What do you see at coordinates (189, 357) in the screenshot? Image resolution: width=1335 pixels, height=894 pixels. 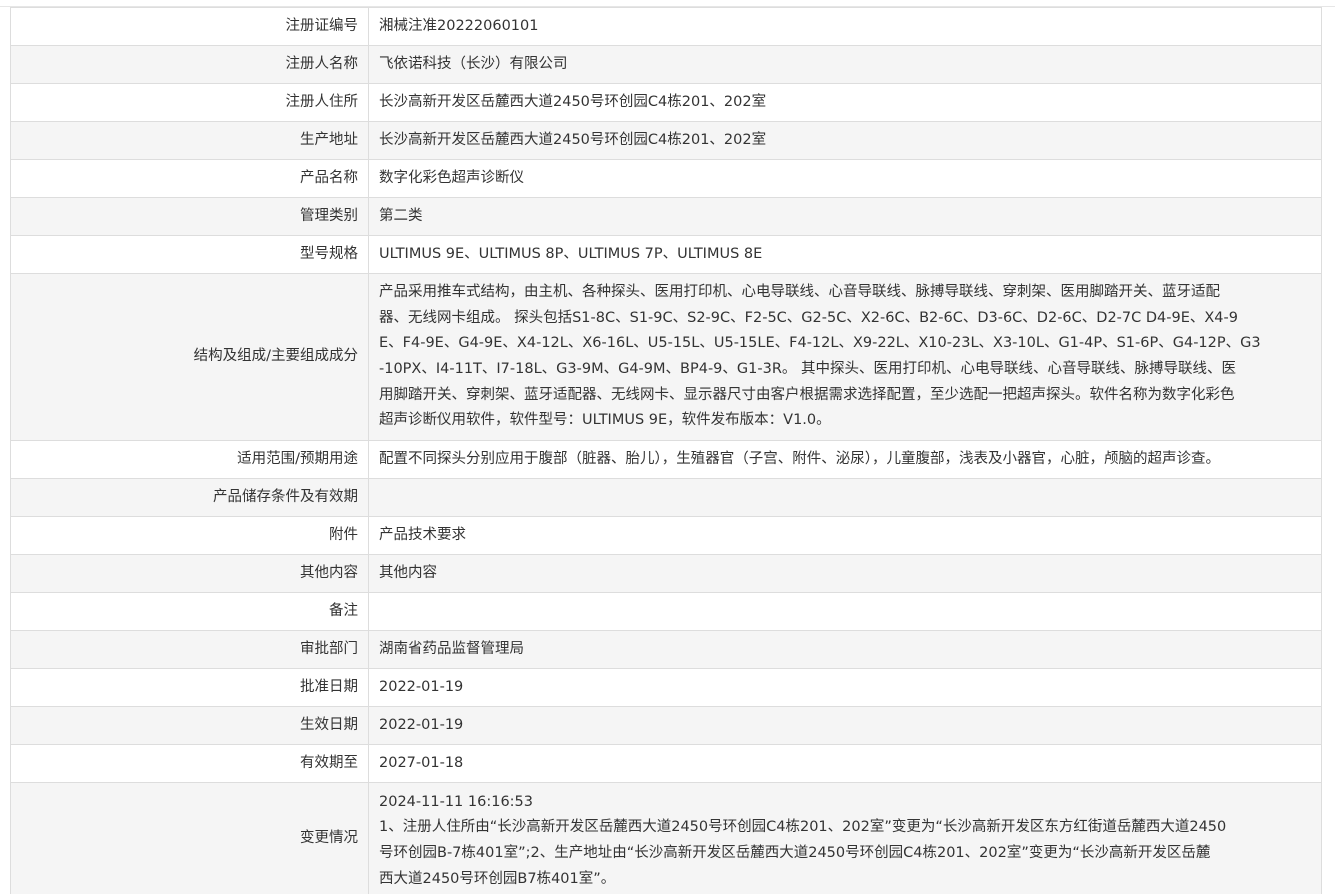 I see `field-label-structure-composition: 结构及组成/主要组成成分` at bounding box center [189, 357].